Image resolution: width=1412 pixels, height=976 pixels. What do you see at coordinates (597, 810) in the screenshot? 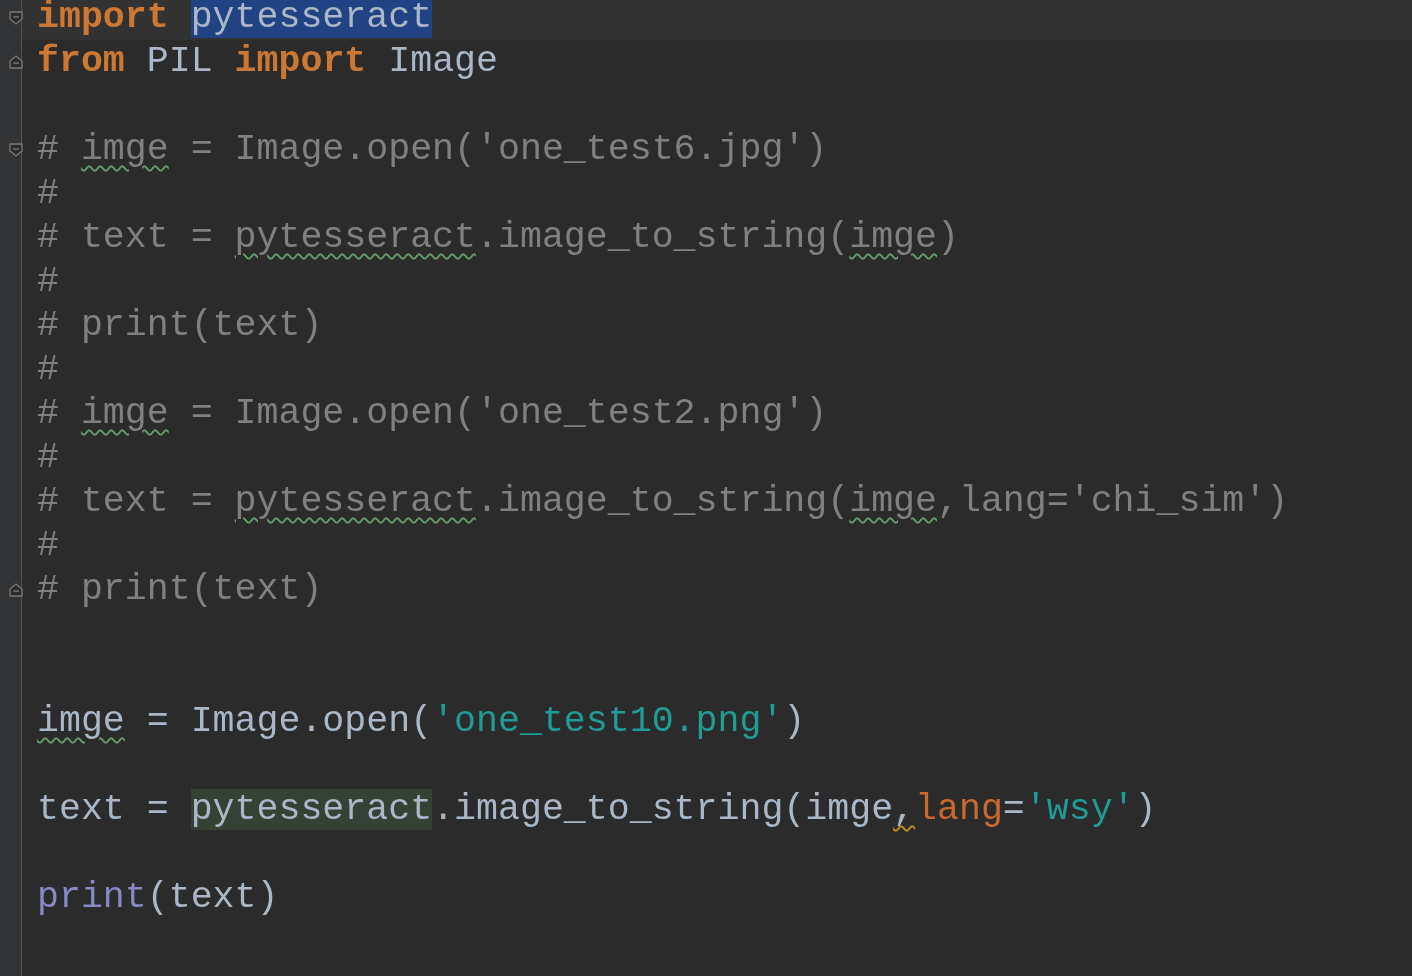
I see `code-line: text = pytesseract.image_to_string(imge,lang='wsy')` at bounding box center [597, 810].